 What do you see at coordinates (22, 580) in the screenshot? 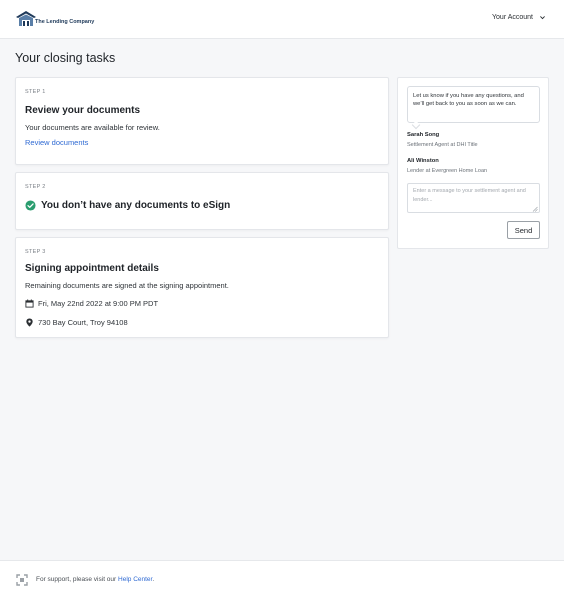
I see `support-frame-icon` at bounding box center [22, 580].